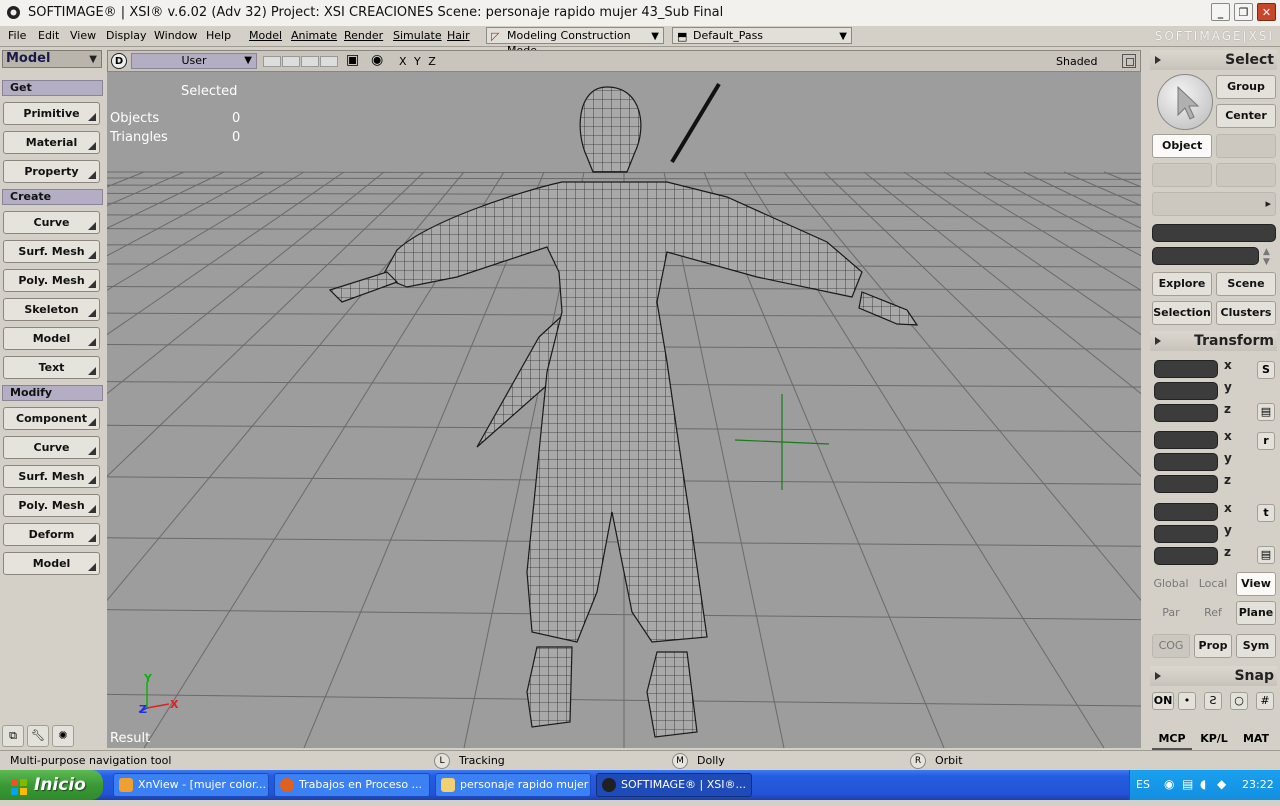 This screenshot has height=806, width=1280. I want to click on plane-button: Plane, so click(1256, 613).